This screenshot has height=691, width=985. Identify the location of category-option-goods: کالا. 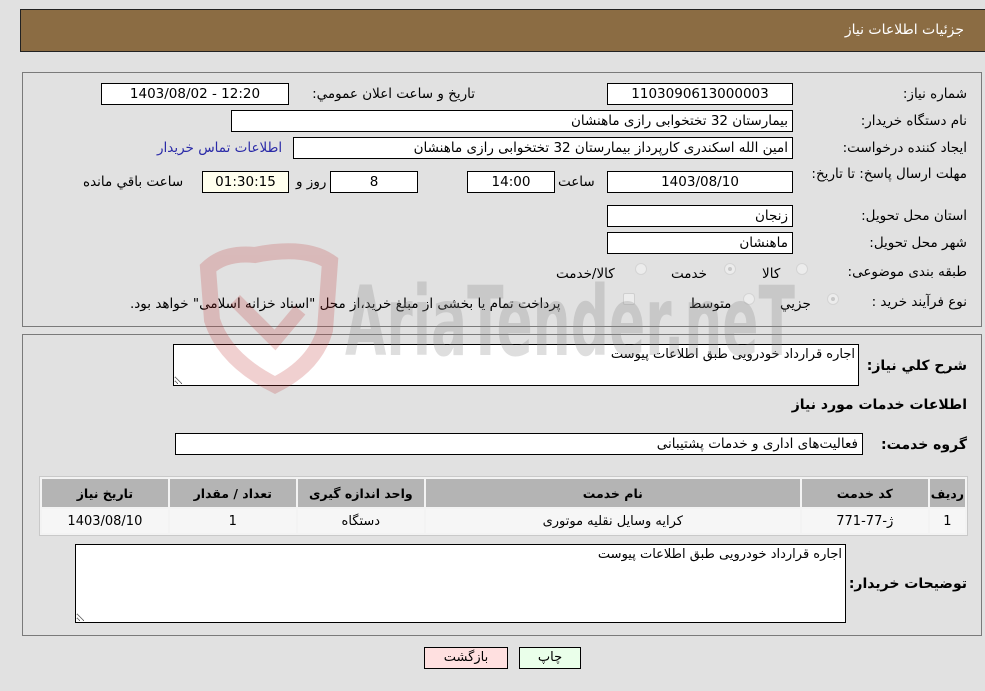
(771, 274).